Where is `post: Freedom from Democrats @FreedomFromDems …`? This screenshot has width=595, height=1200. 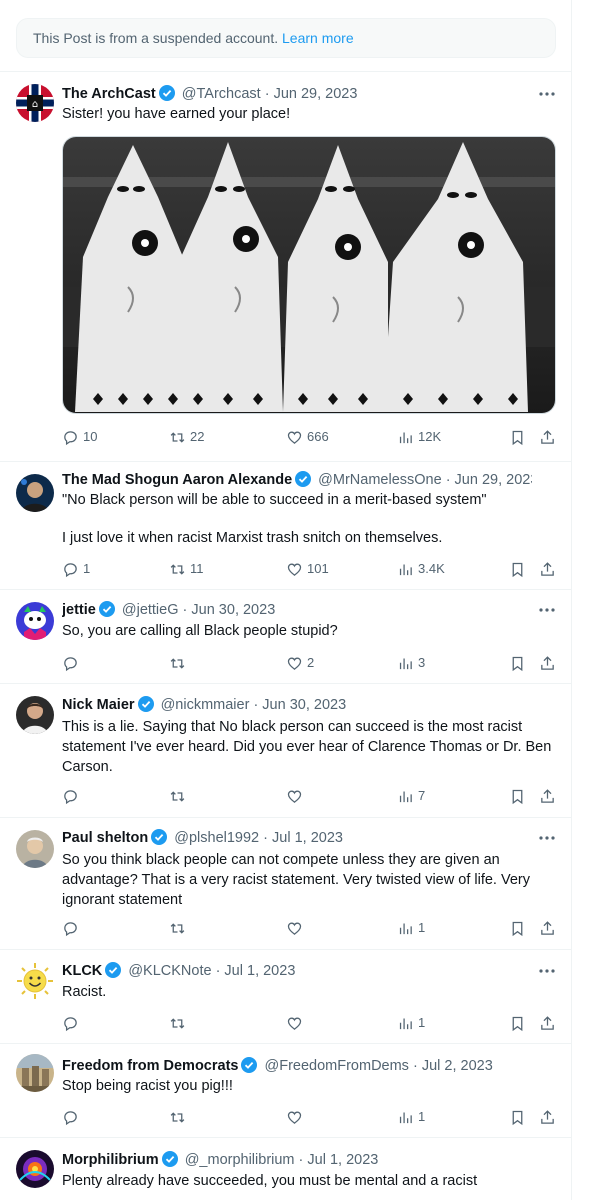 post: Freedom from Democrats @FreedomFromDems … is located at coordinates (286, 1090).